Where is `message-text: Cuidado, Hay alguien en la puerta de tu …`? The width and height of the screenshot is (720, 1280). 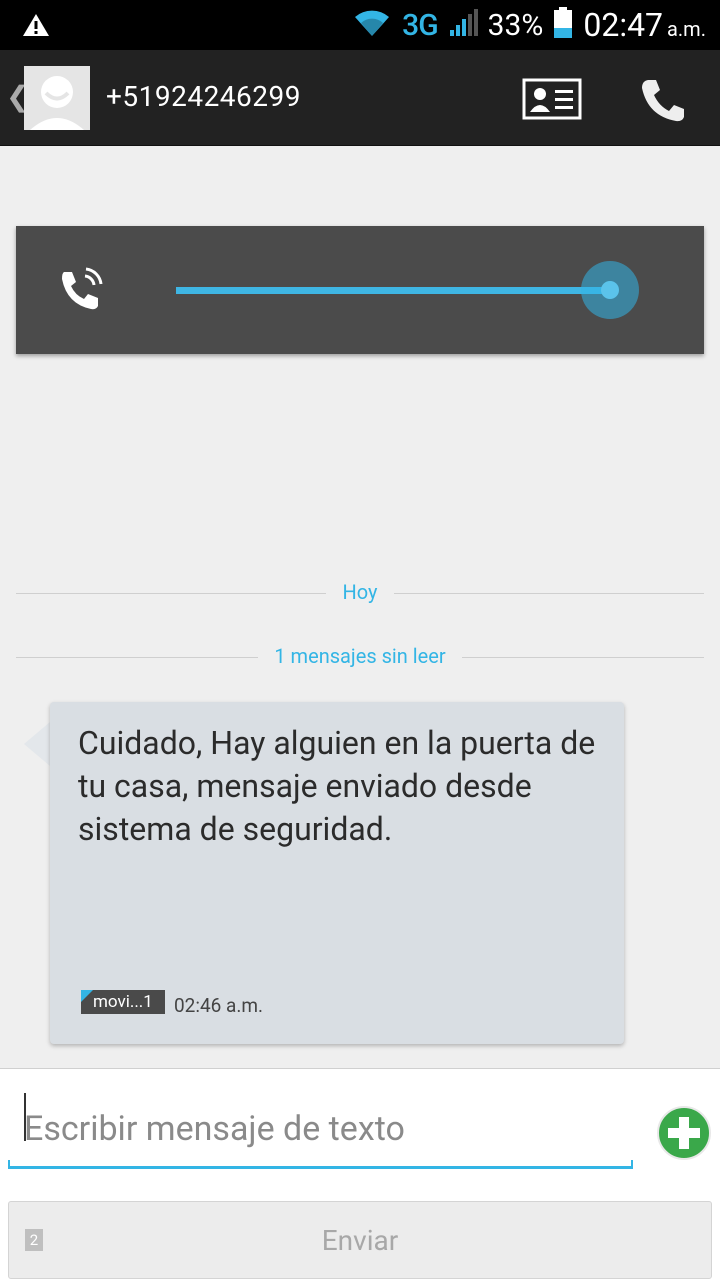 message-text: Cuidado, Hay alguien en la puerta de tu … is located at coordinates (337, 786).